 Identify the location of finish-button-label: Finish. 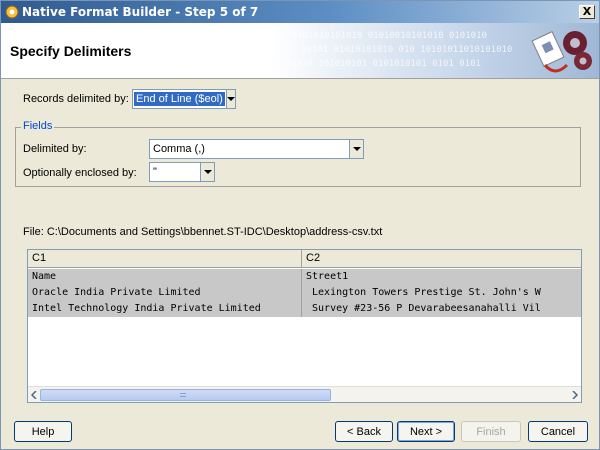
(491, 431).